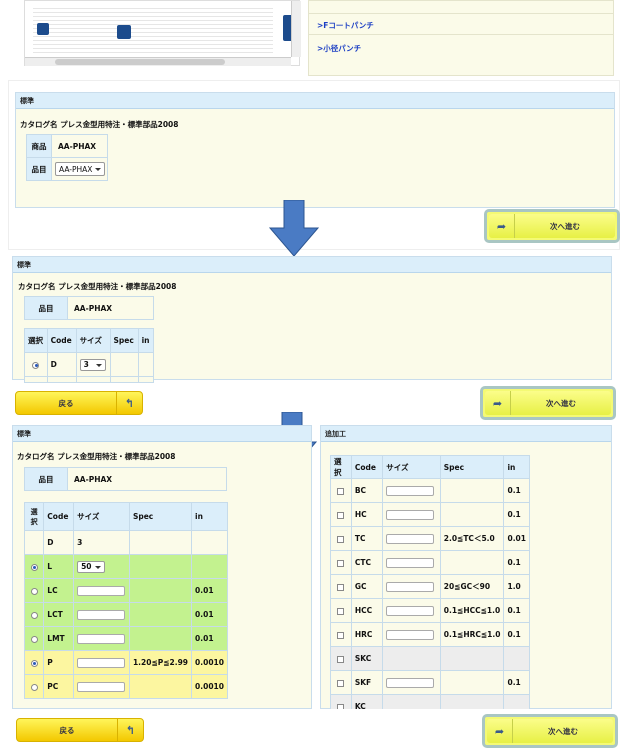  I want to click on table-row: CTC 0.1, so click(430, 562).